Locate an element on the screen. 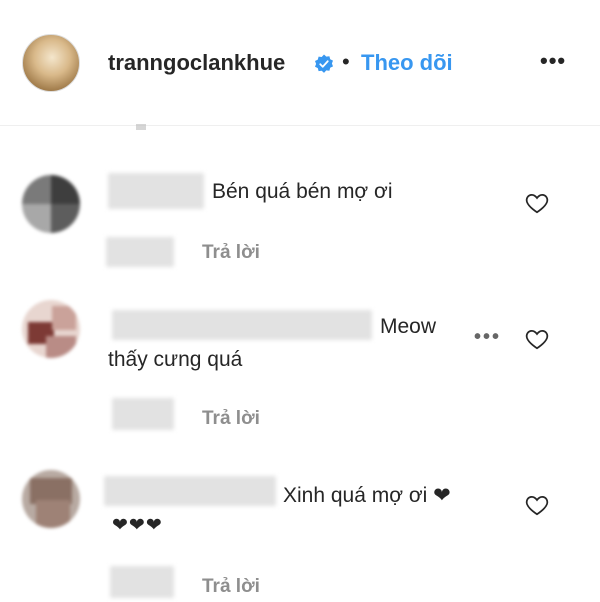 The width and height of the screenshot is (600, 602). comment-text-line2: ❤❤❤ is located at coordinates (137, 525).